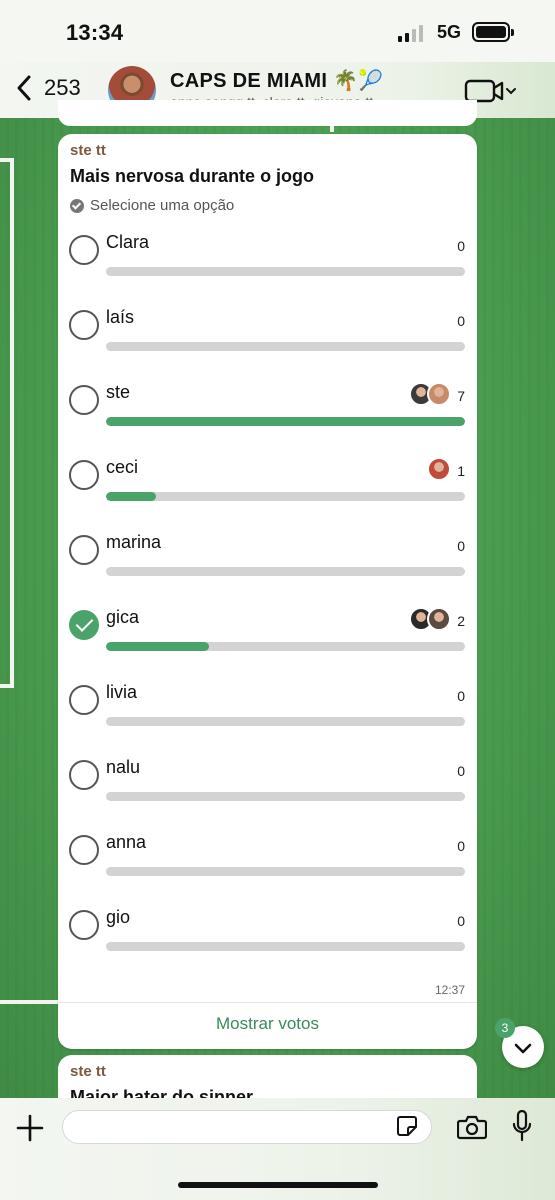 The height and width of the screenshot is (1200, 555). Describe the element at coordinates (267, 1002) in the screenshot. I see `divider` at that location.